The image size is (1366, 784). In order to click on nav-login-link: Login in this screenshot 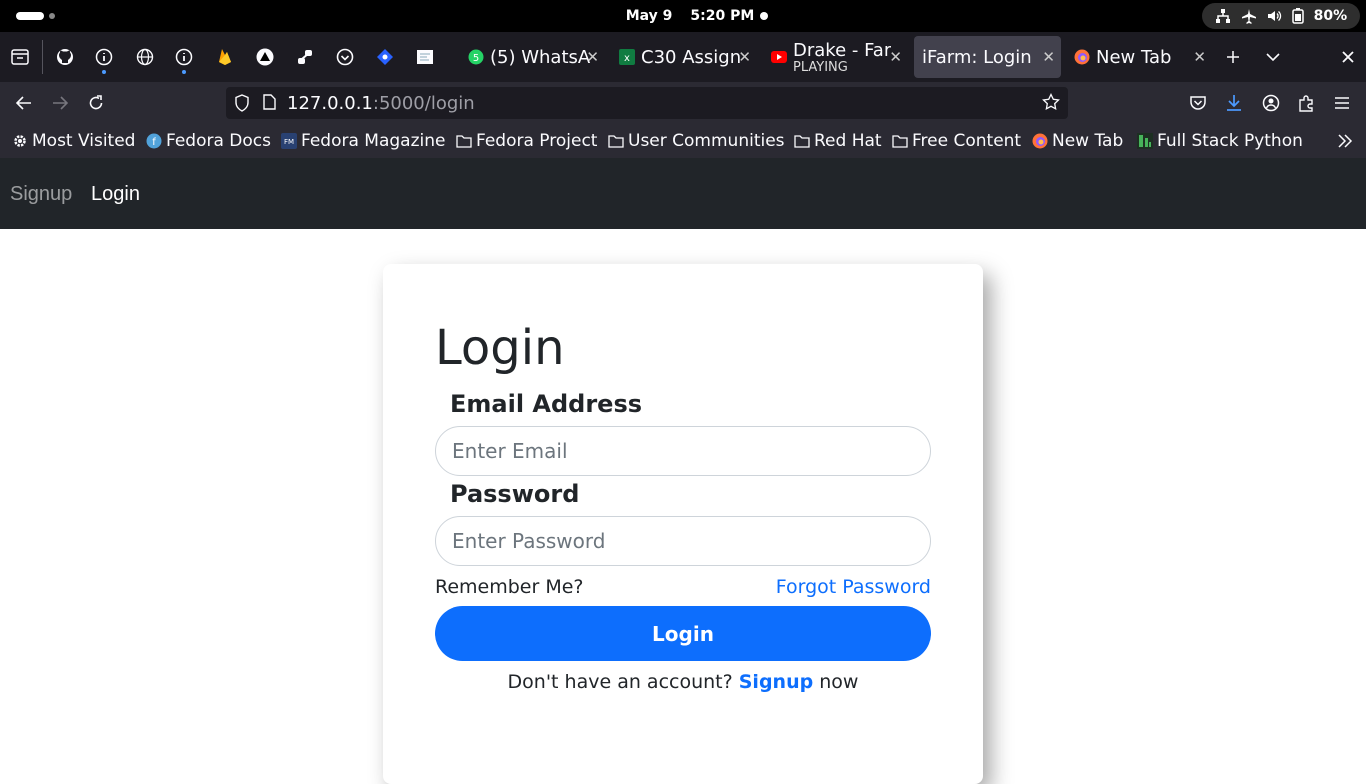, I will do `click(115, 194)`.